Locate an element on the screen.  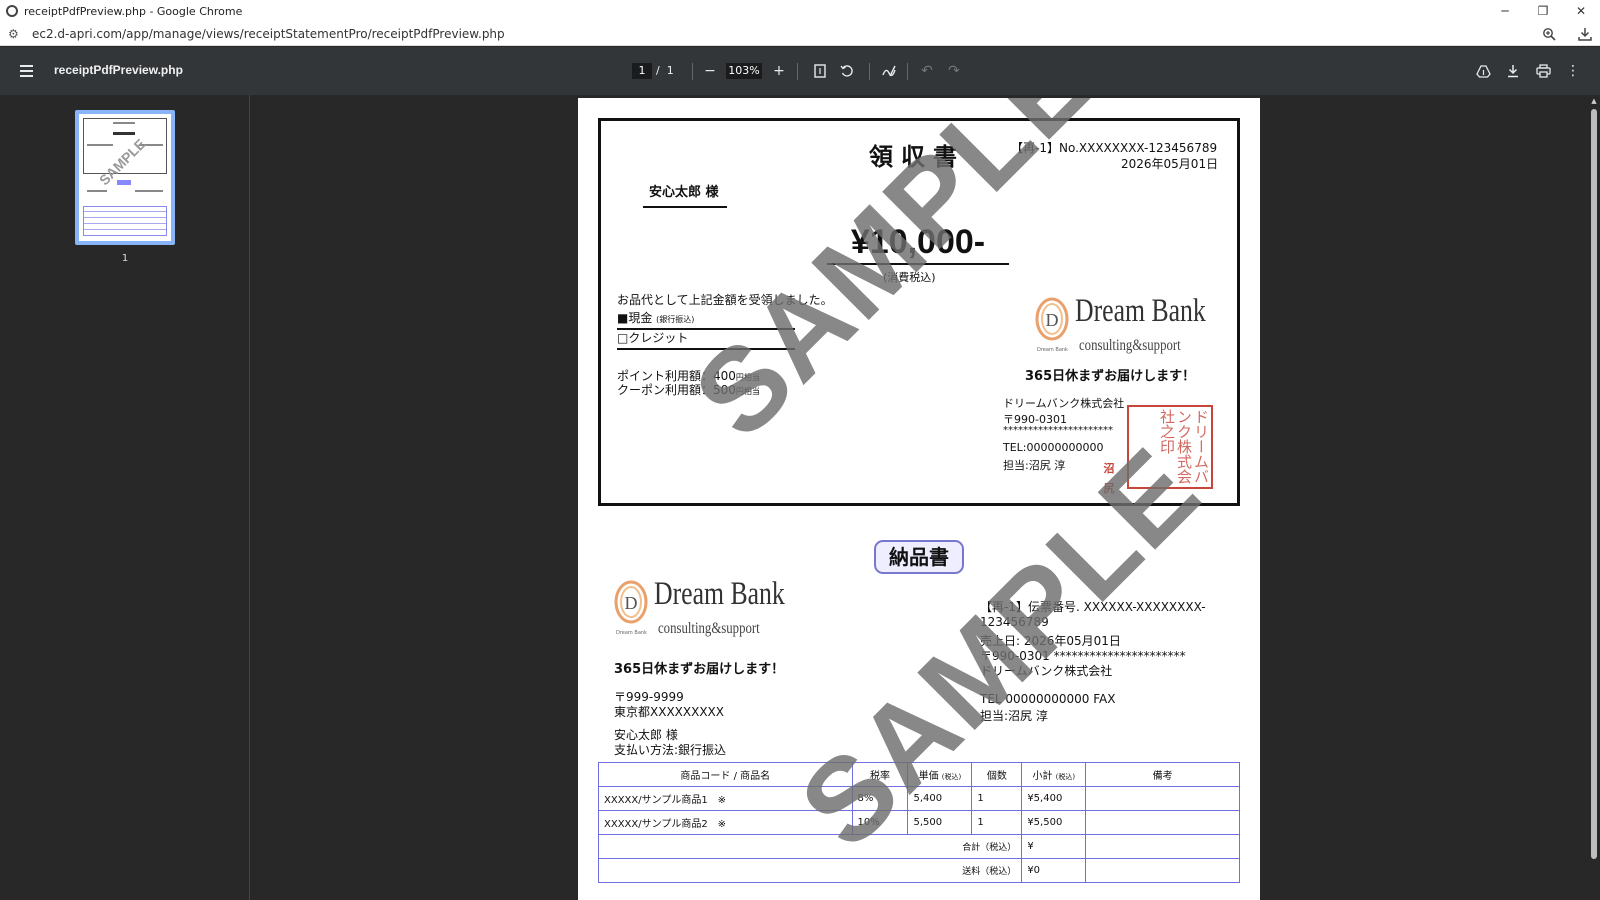
total-label: 合計（税込） is located at coordinates (810, 846).